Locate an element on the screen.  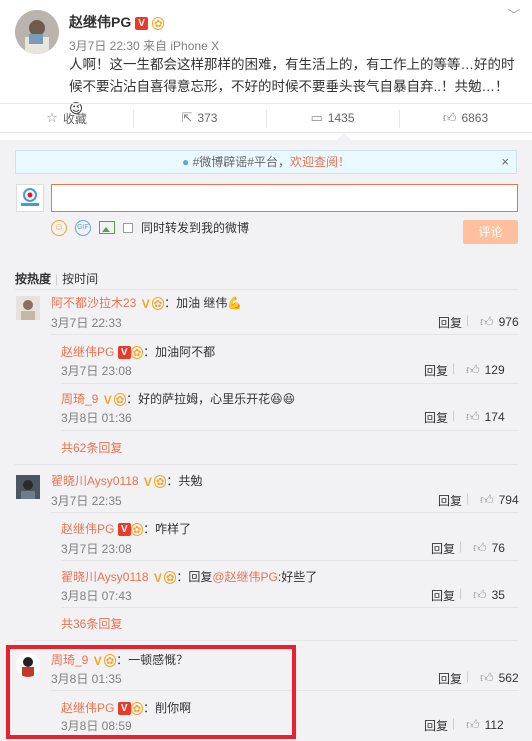
reply-date: 3月8日 07:43 is located at coordinates (96, 596).